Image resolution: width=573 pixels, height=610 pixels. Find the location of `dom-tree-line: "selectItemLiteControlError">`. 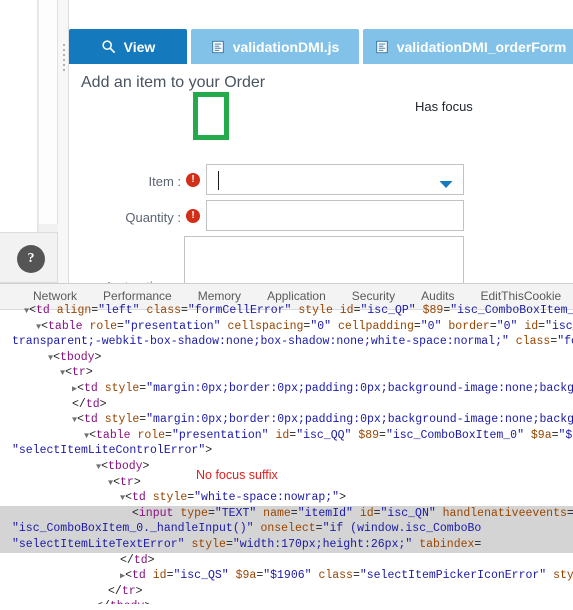

dom-tree-line: "selectItemLiteControlError"> is located at coordinates (286, 451).